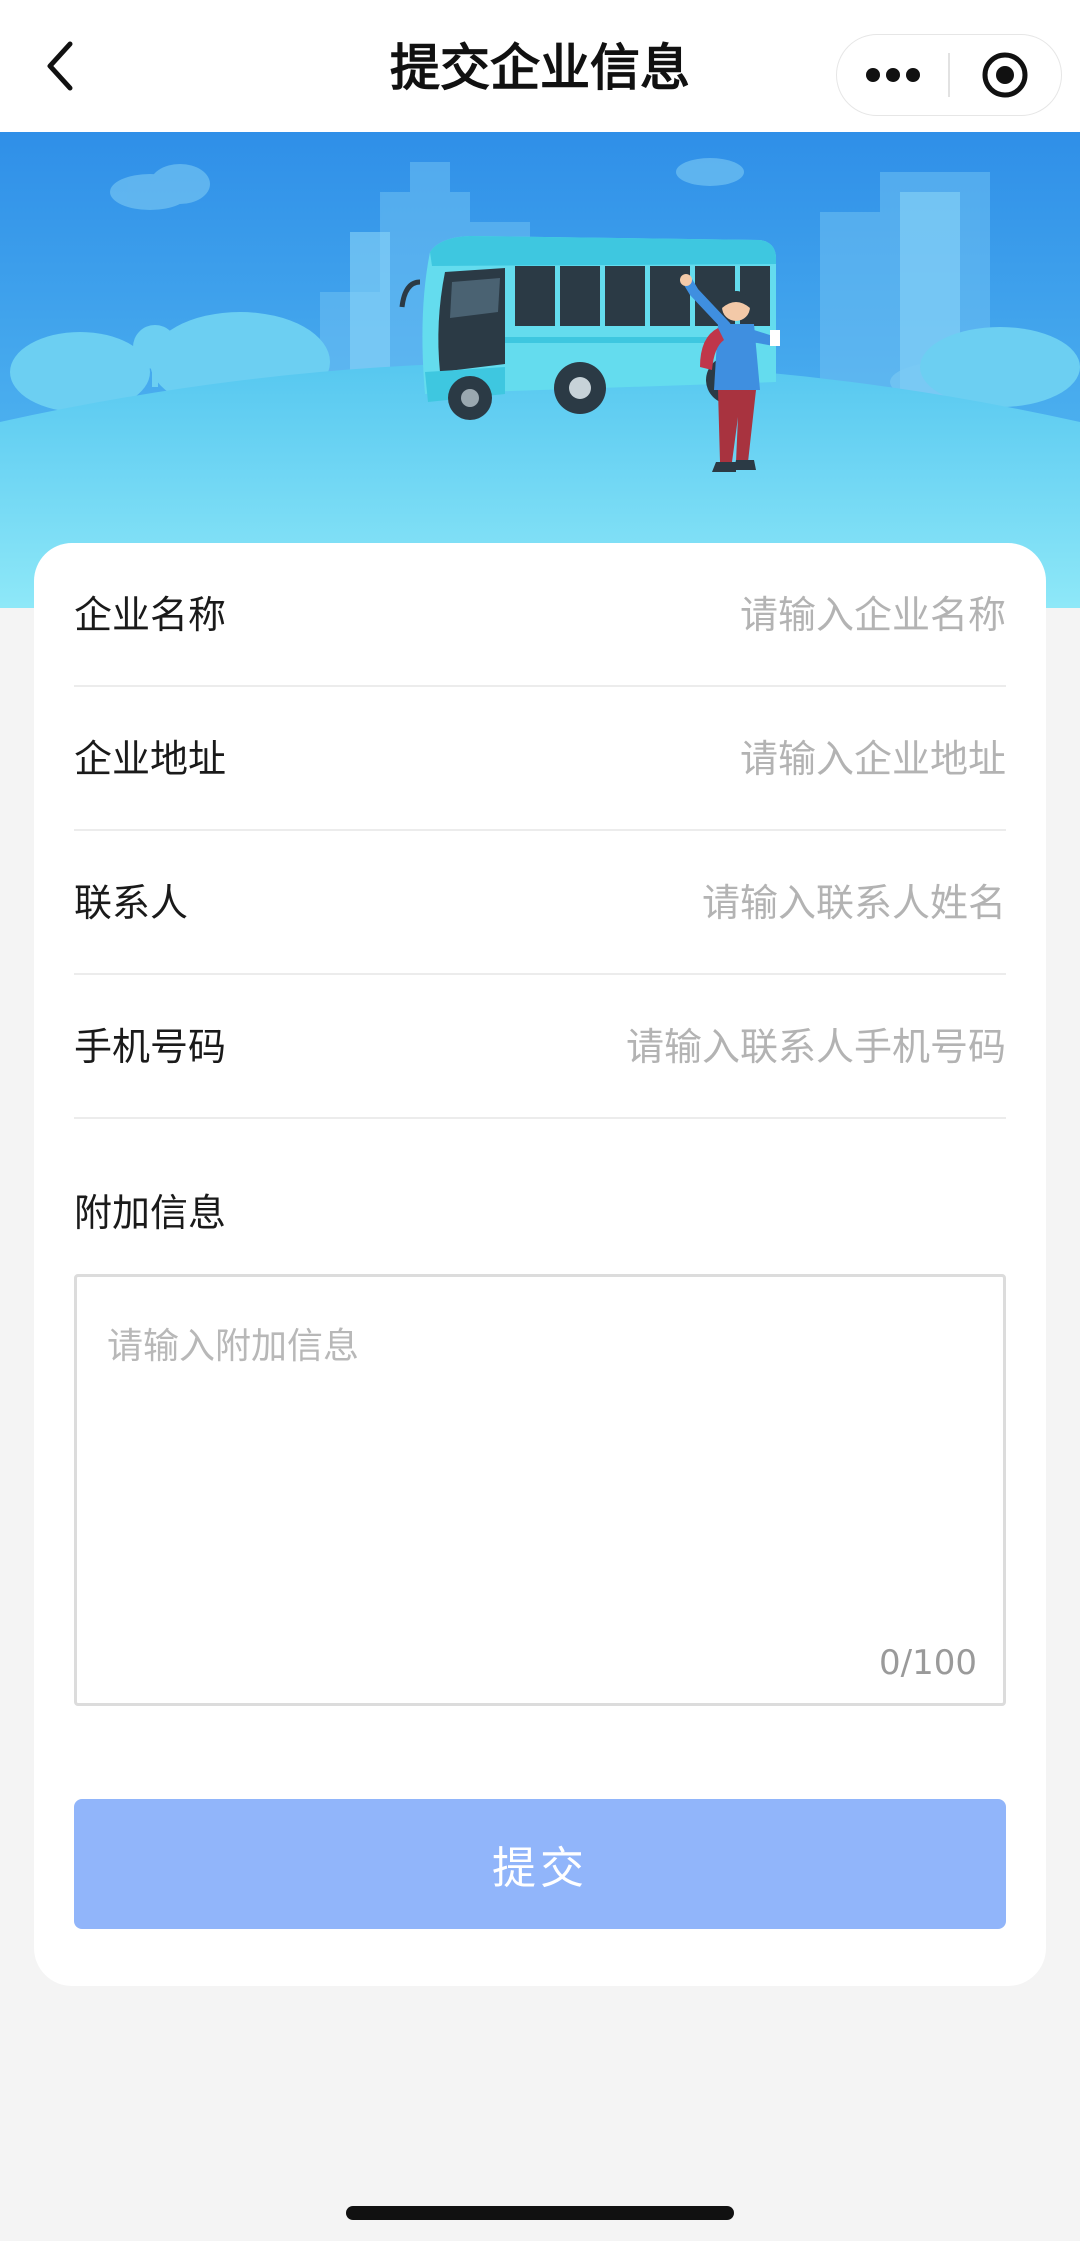 The width and height of the screenshot is (1080, 2241). I want to click on company-address-label: 企业地址, so click(150, 759).